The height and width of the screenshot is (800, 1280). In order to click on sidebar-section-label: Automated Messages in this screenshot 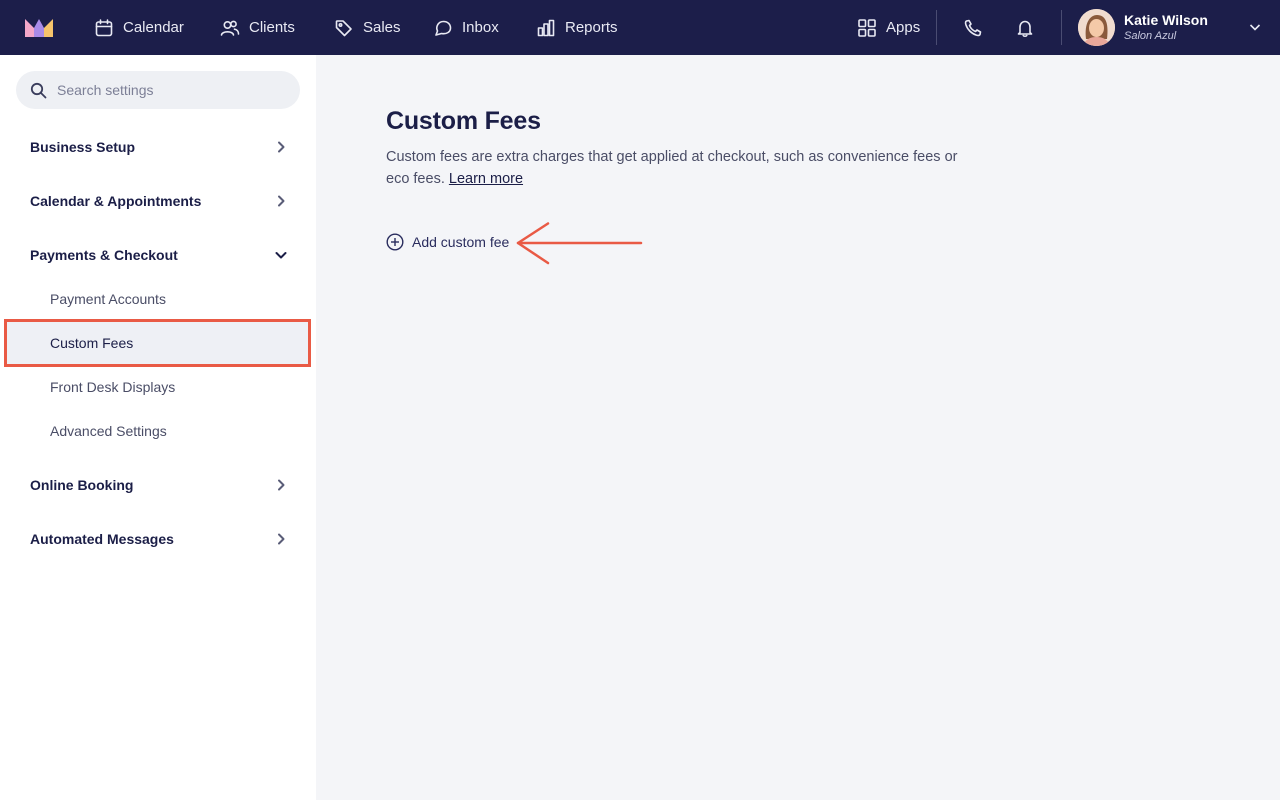, I will do `click(102, 539)`.